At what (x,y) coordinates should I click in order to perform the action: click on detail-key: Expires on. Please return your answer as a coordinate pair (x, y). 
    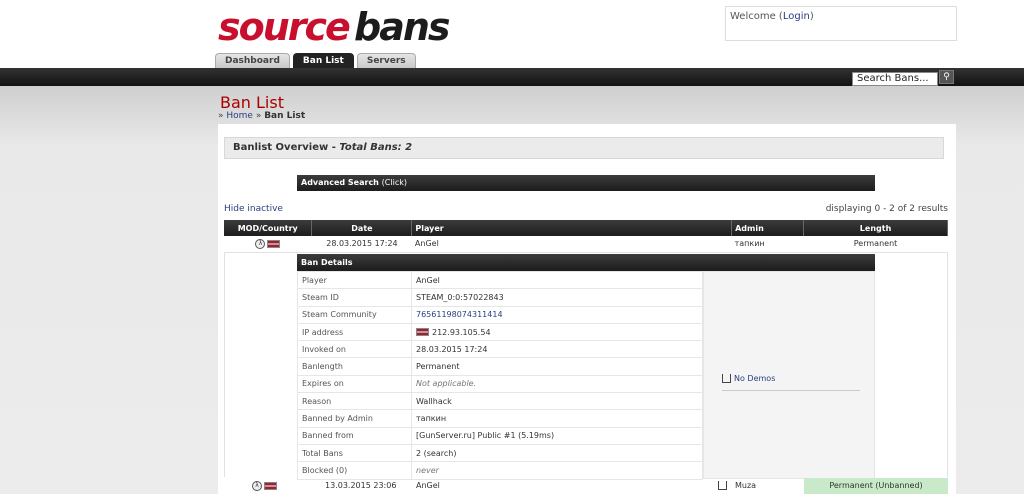
    Looking at the image, I should click on (354, 384).